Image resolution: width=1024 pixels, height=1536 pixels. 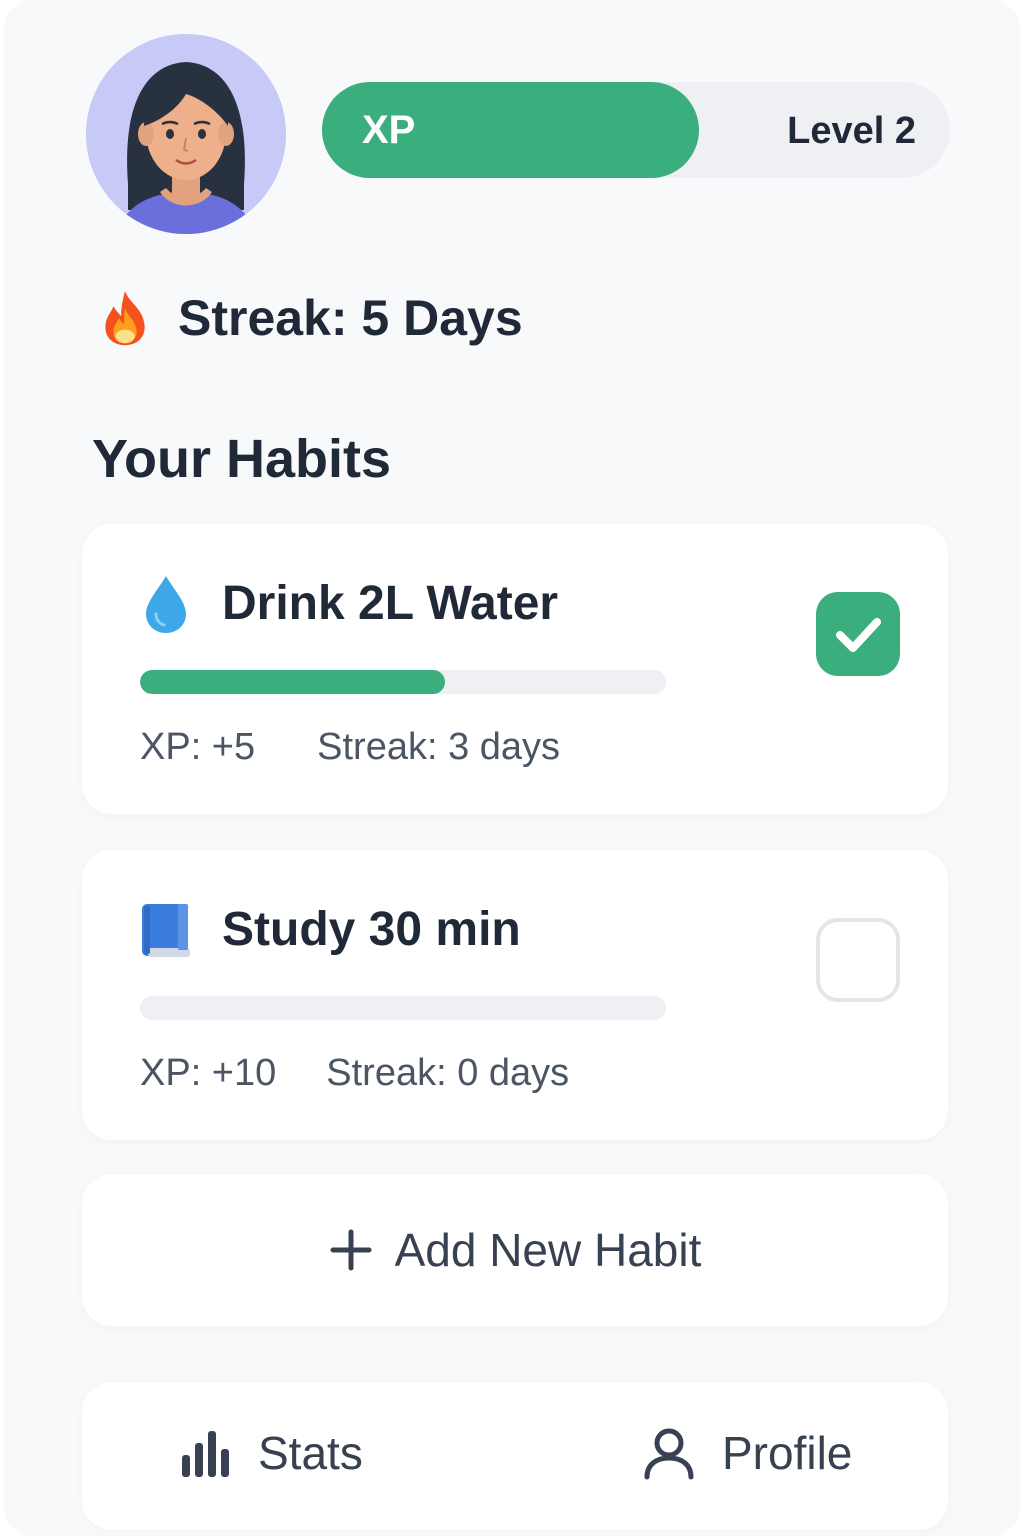 I want to click on add-habit-card: Add New Habit, so click(x=515, y=1250).